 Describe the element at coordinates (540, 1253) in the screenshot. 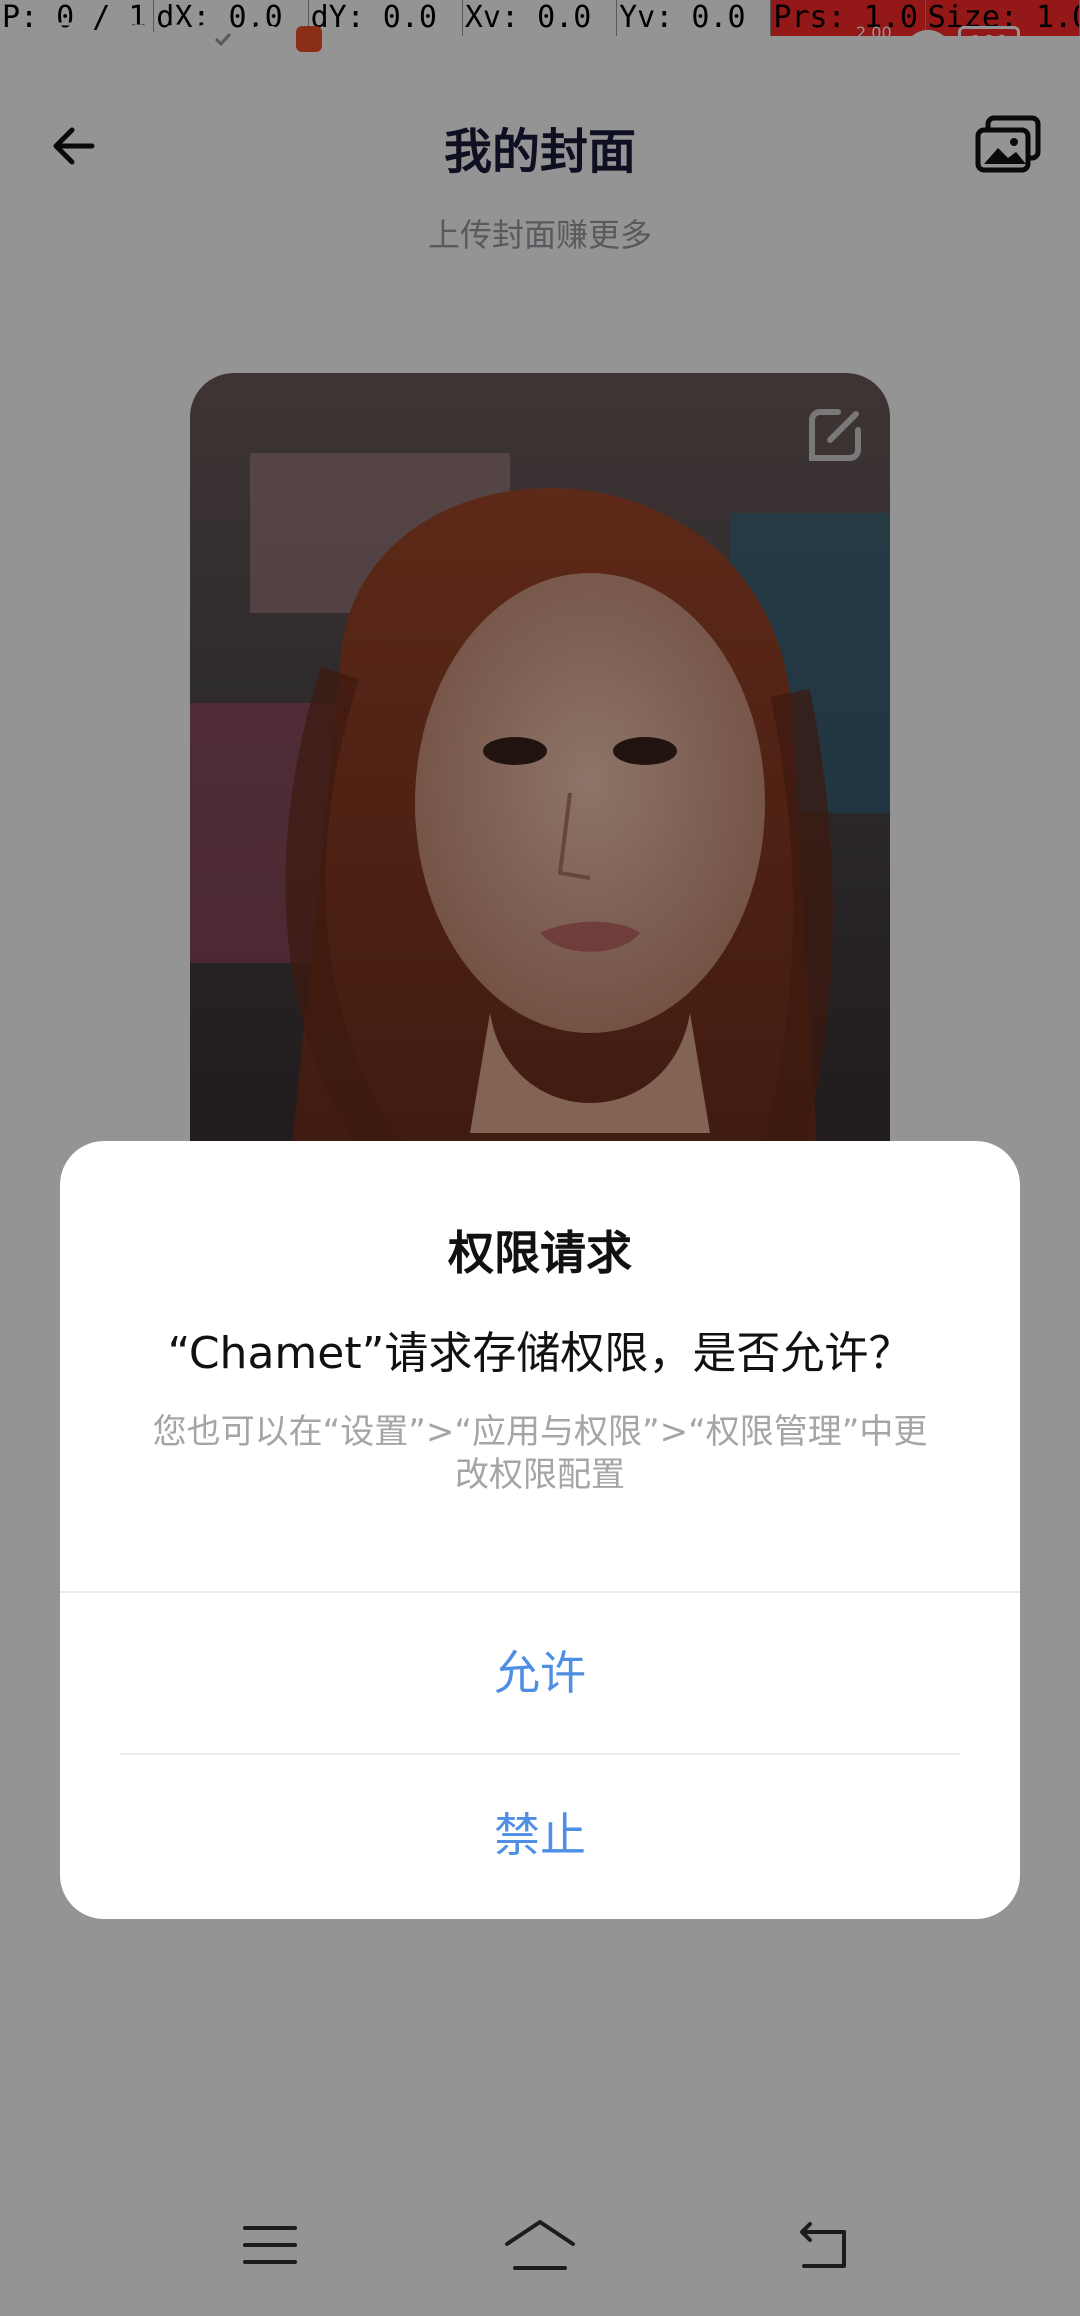

I see `dialog-title: 权限请求` at that location.